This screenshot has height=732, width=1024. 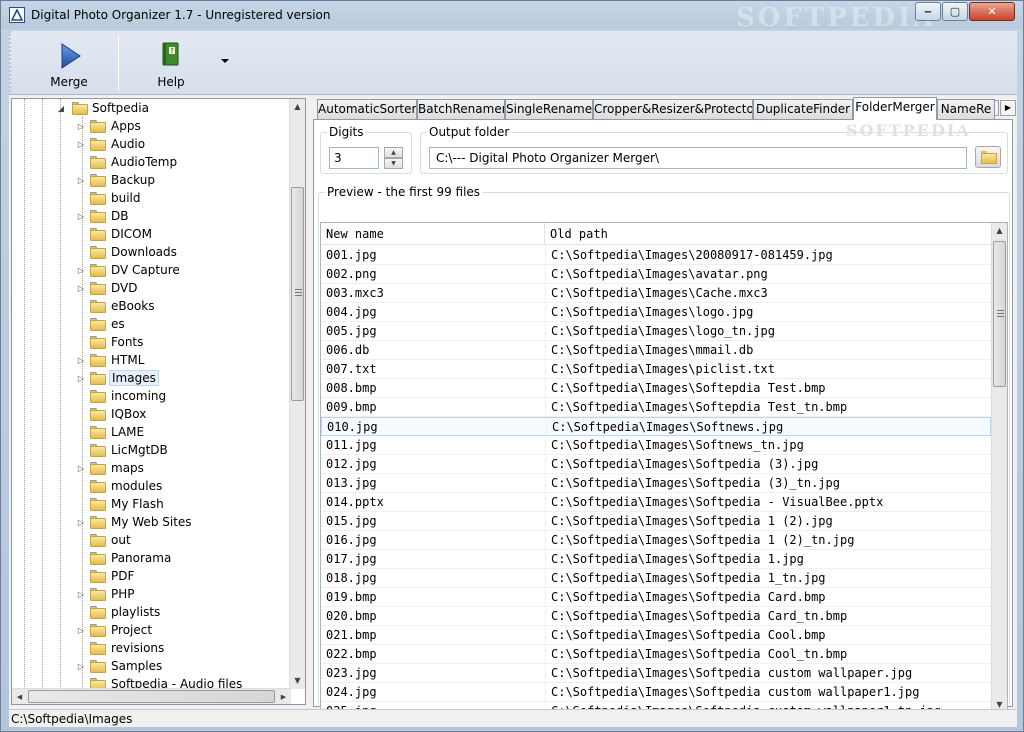 What do you see at coordinates (151, 559) in the screenshot?
I see `tree-item: Panorama` at bounding box center [151, 559].